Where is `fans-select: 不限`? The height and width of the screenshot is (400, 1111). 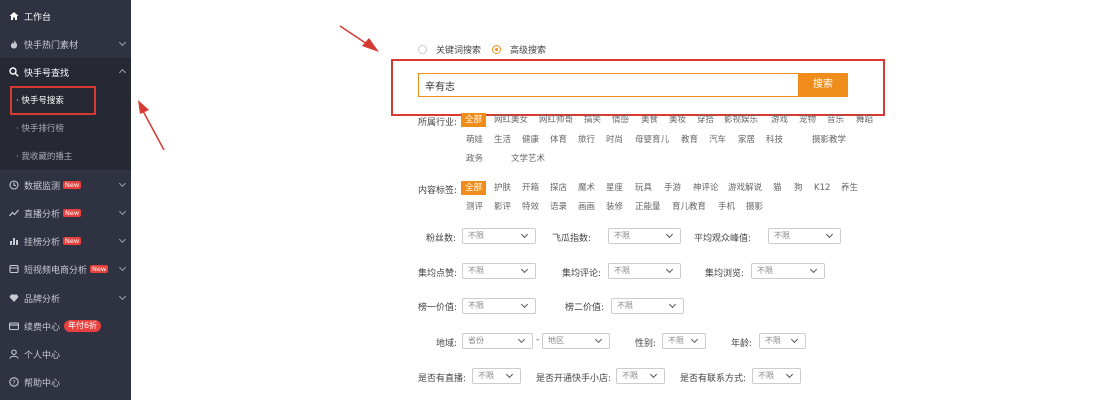
fans-select: 不限 is located at coordinates (499, 236).